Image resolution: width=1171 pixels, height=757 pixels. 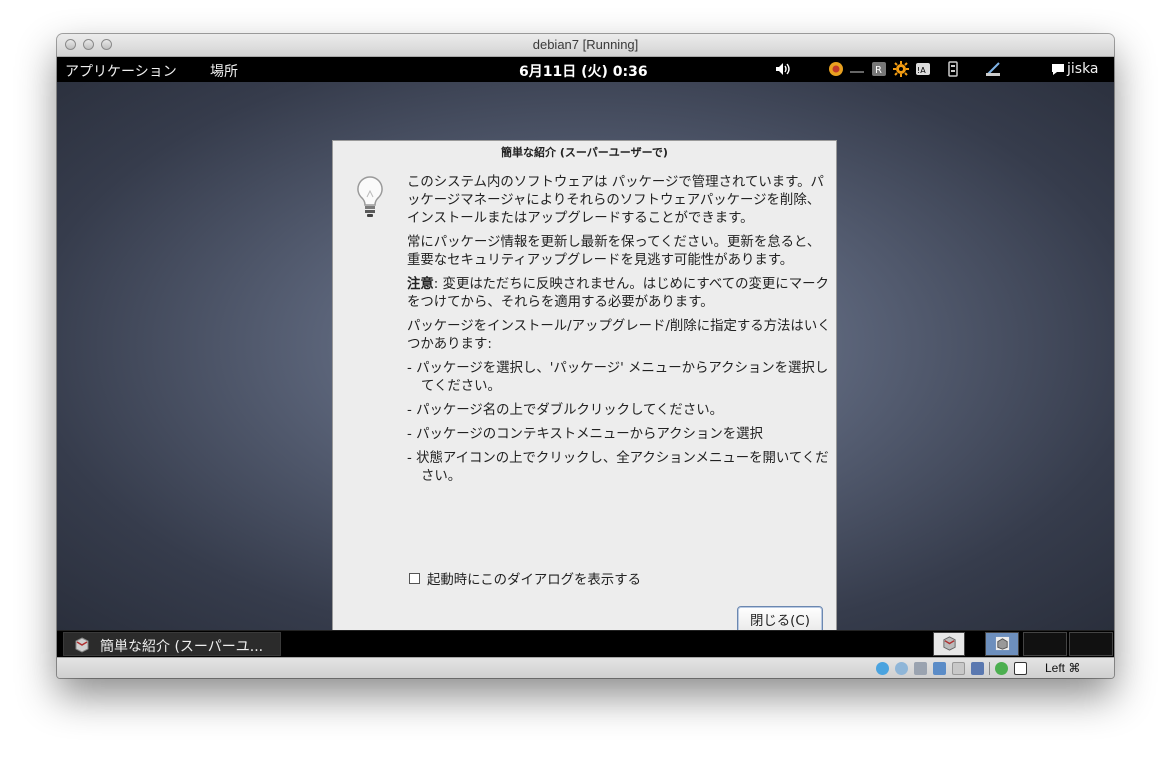 I want to click on show-on-startup-label: 起動時にこのダイアログを表示する, so click(x=534, y=578).